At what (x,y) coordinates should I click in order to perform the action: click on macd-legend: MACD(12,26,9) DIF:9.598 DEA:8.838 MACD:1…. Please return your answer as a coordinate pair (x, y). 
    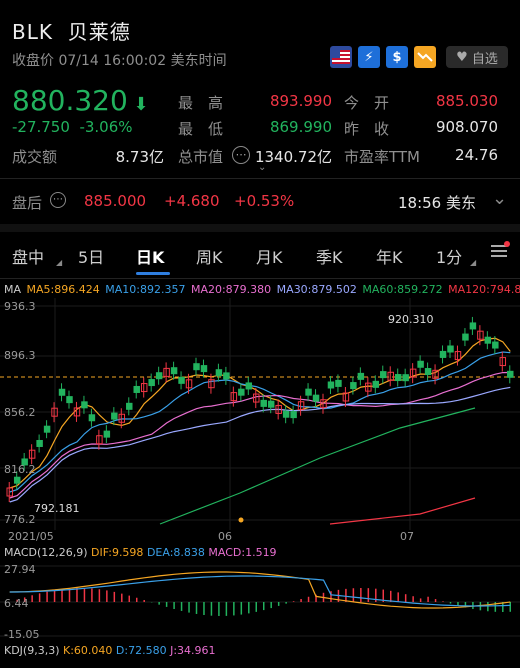
    Looking at the image, I should click on (140, 552).